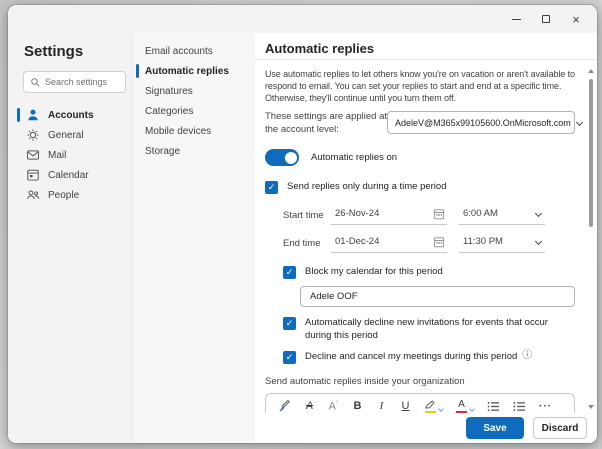  What do you see at coordinates (389, 243) in the screenshot?
I see `end-date-field: 01-Dec-24` at bounding box center [389, 243].